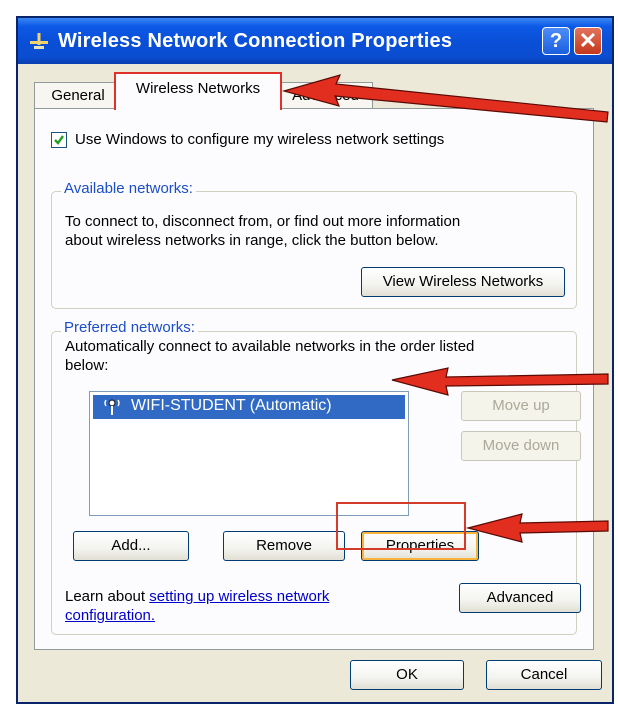  What do you see at coordinates (255, 41) in the screenshot?
I see `window-title: Wireless Network Connection Properties` at bounding box center [255, 41].